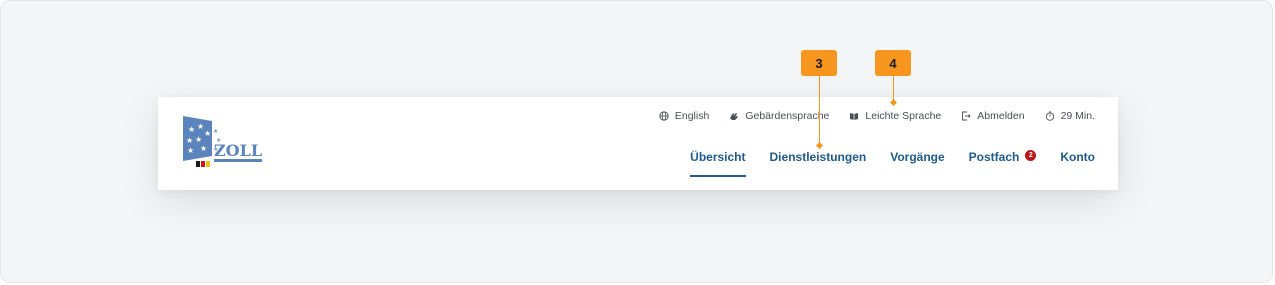 This screenshot has width=1275, height=285. What do you see at coordinates (1077, 116) in the screenshot?
I see `util-label: 29 Min.` at bounding box center [1077, 116].